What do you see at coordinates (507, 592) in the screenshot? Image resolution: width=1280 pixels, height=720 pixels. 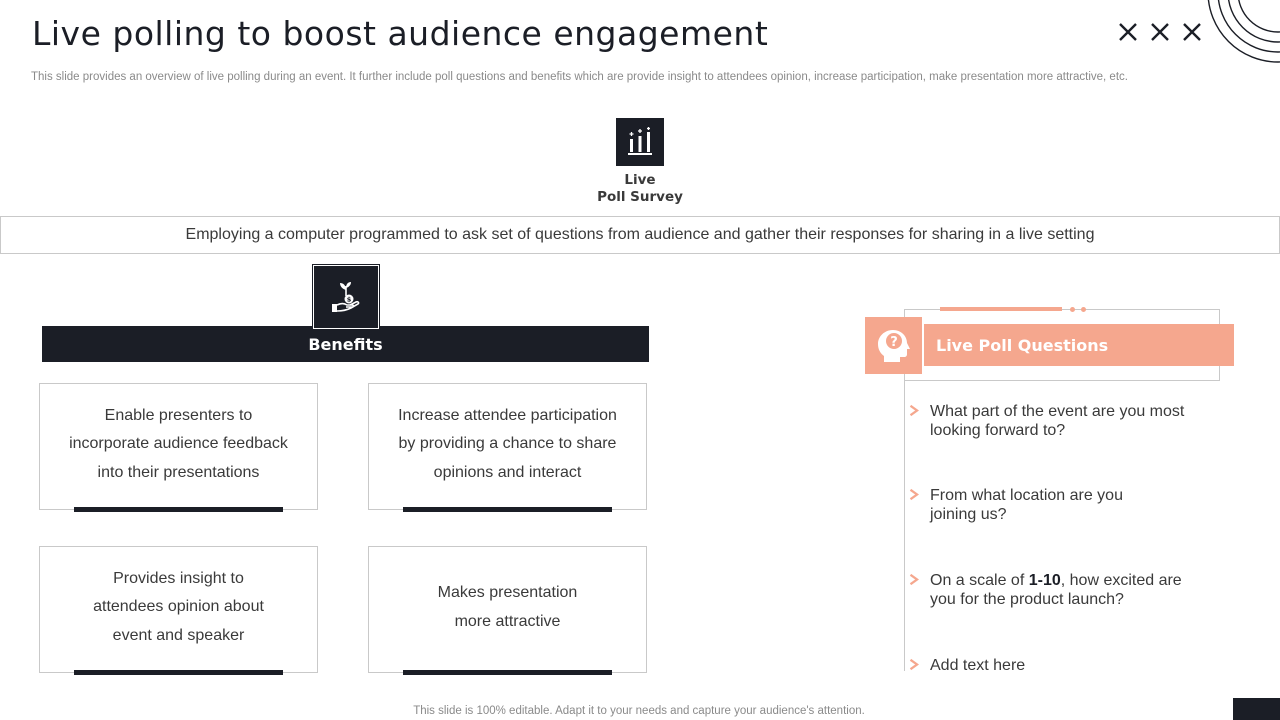 I see `card-line: Makes presentation` at bounding box center [507, 592].